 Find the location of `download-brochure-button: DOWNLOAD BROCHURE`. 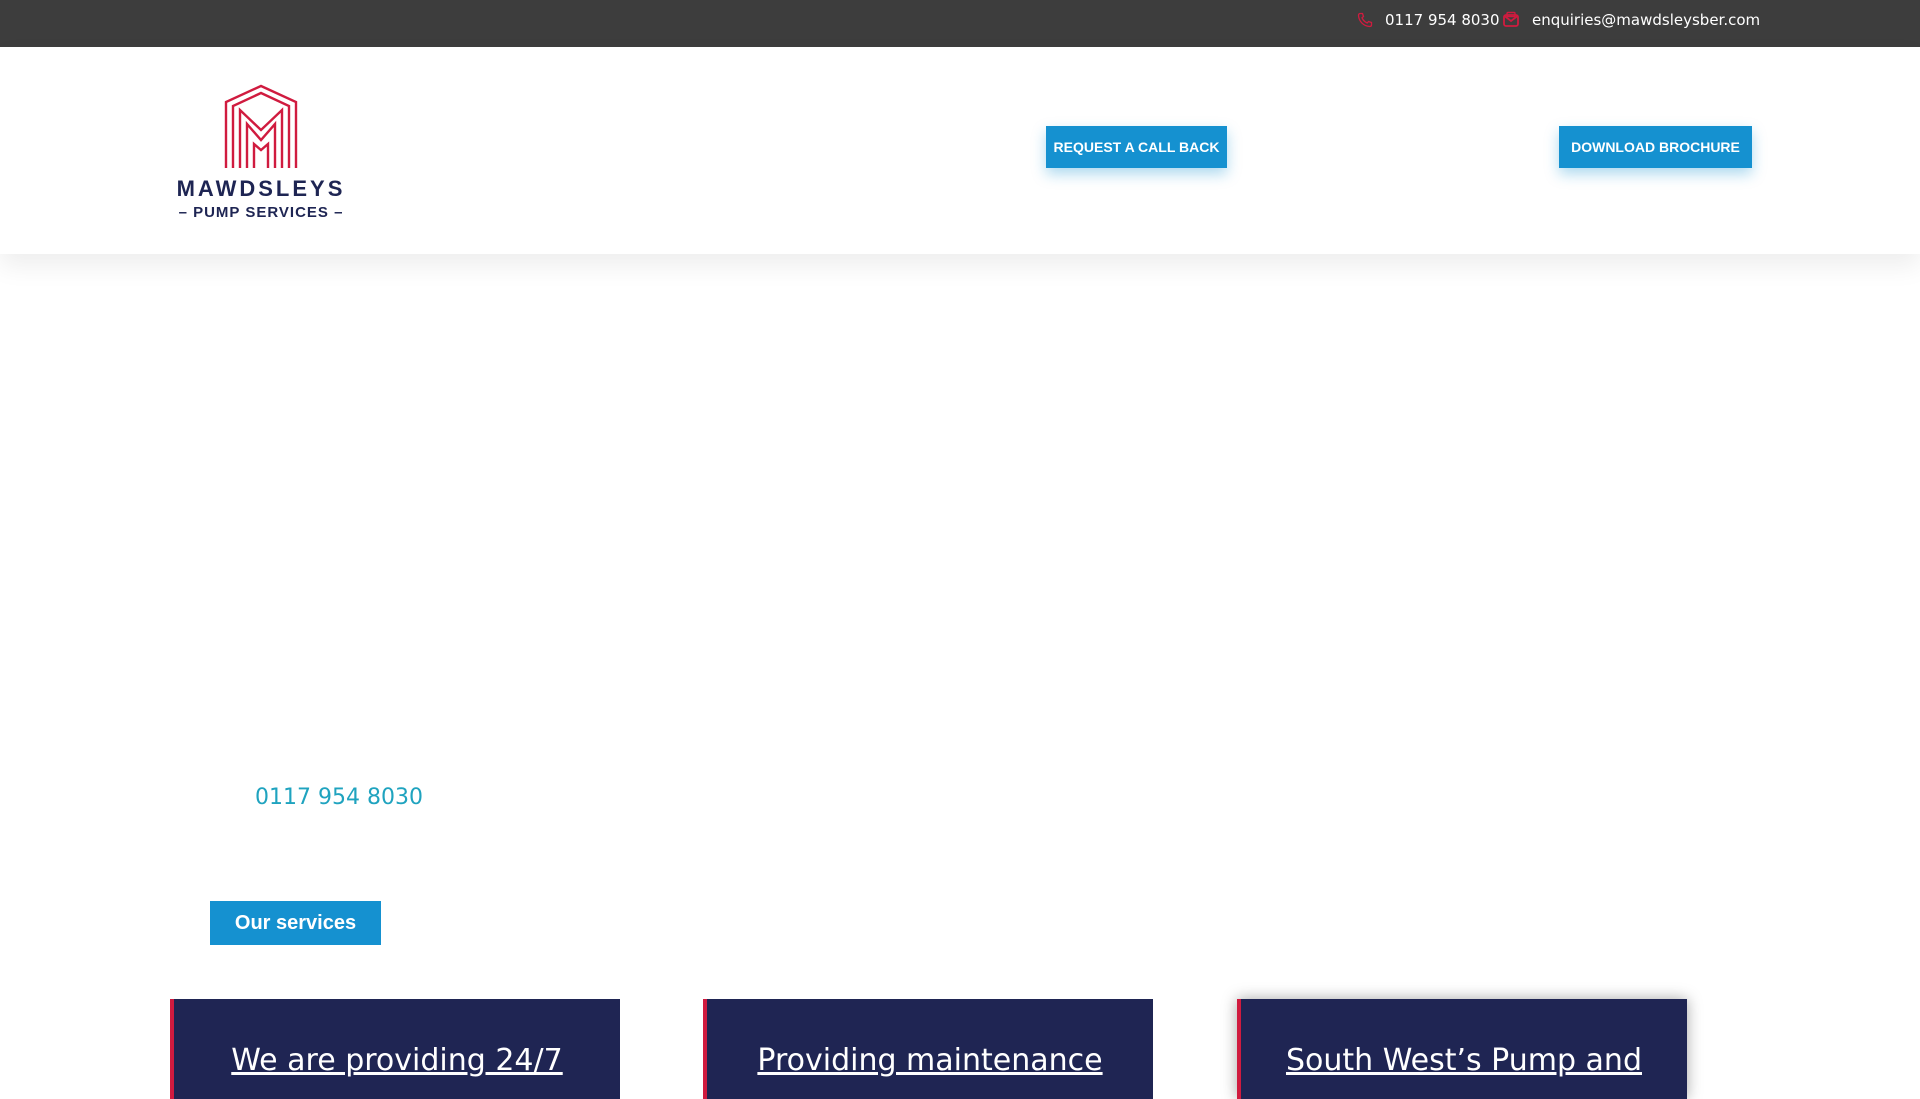

download-brochure-button: DOWNLOAD BROCHURE is located at coordinates (1655, 147).